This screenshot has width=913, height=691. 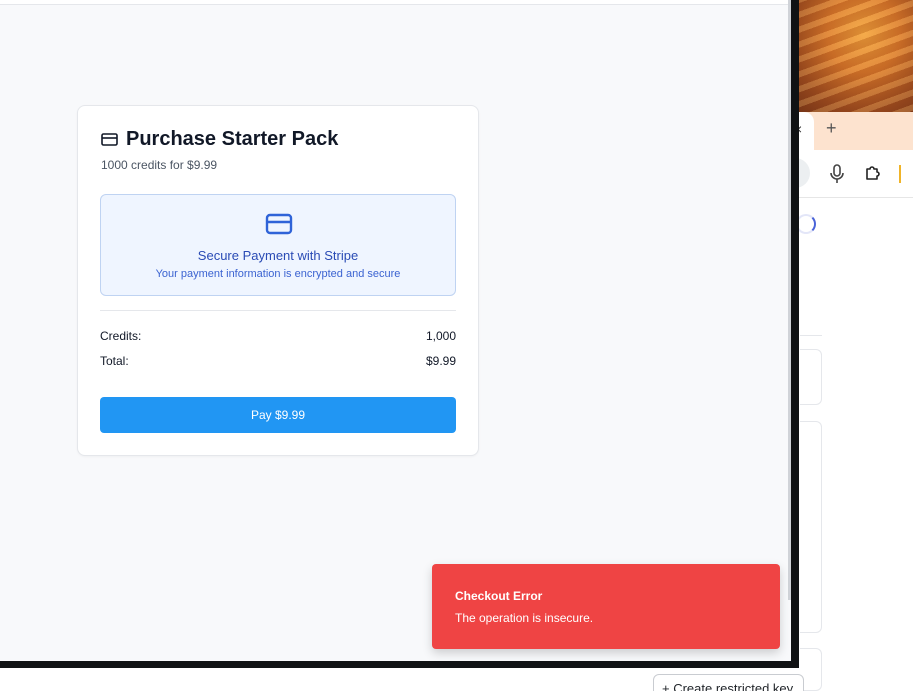 I want to click on app-header-bar, so click(x=395, y=2).